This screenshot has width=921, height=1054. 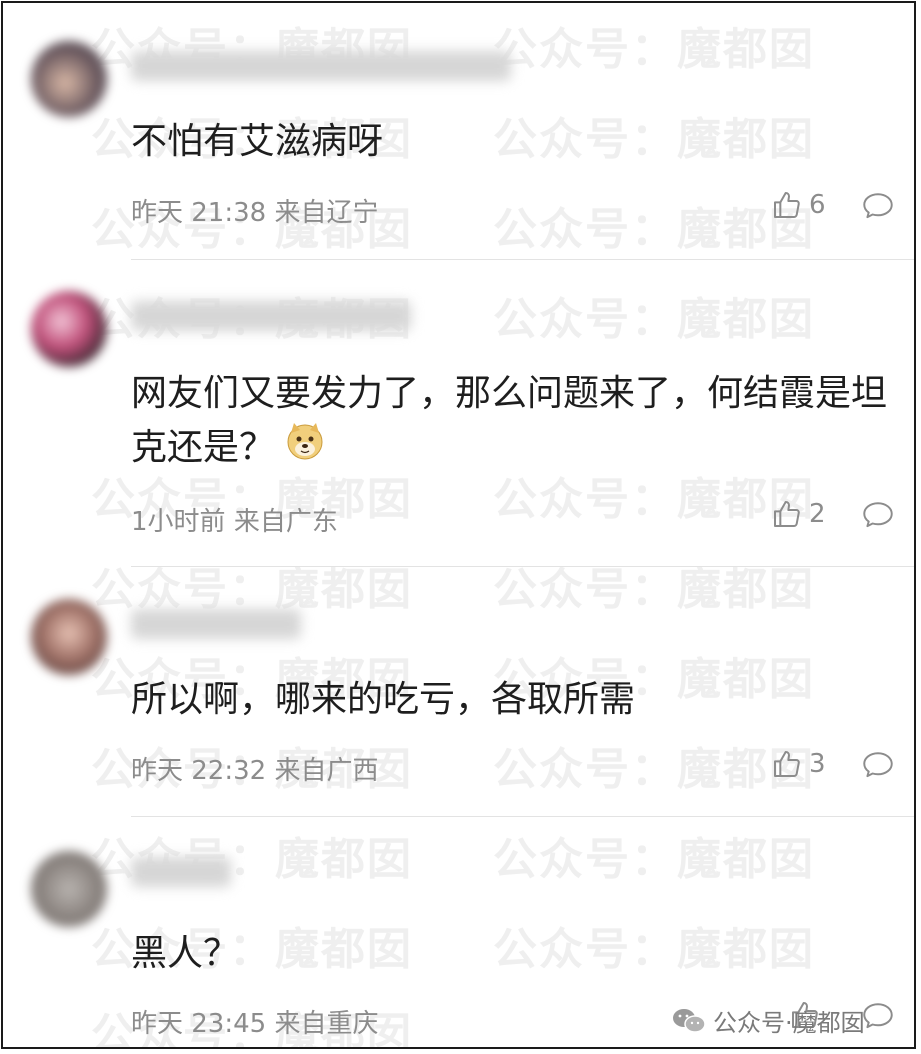 What do you see at coordinates (185, 953) in the screenshot?
I see `comment-text: 黑人？` at bounding box center [185, 953].